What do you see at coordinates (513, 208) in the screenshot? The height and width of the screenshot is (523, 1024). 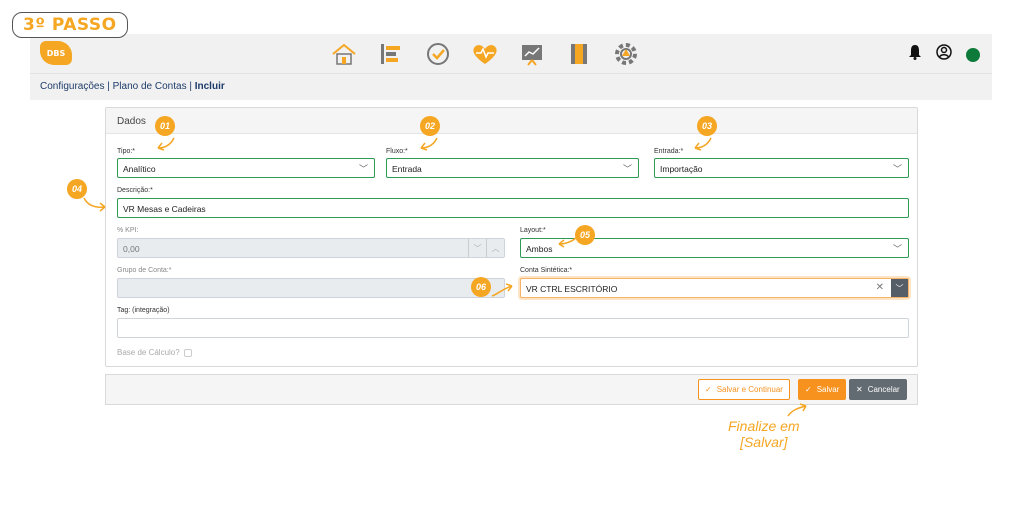 I see `descricao-input: VR Mesas e Cadeiras` at bounding box center [513, 208].